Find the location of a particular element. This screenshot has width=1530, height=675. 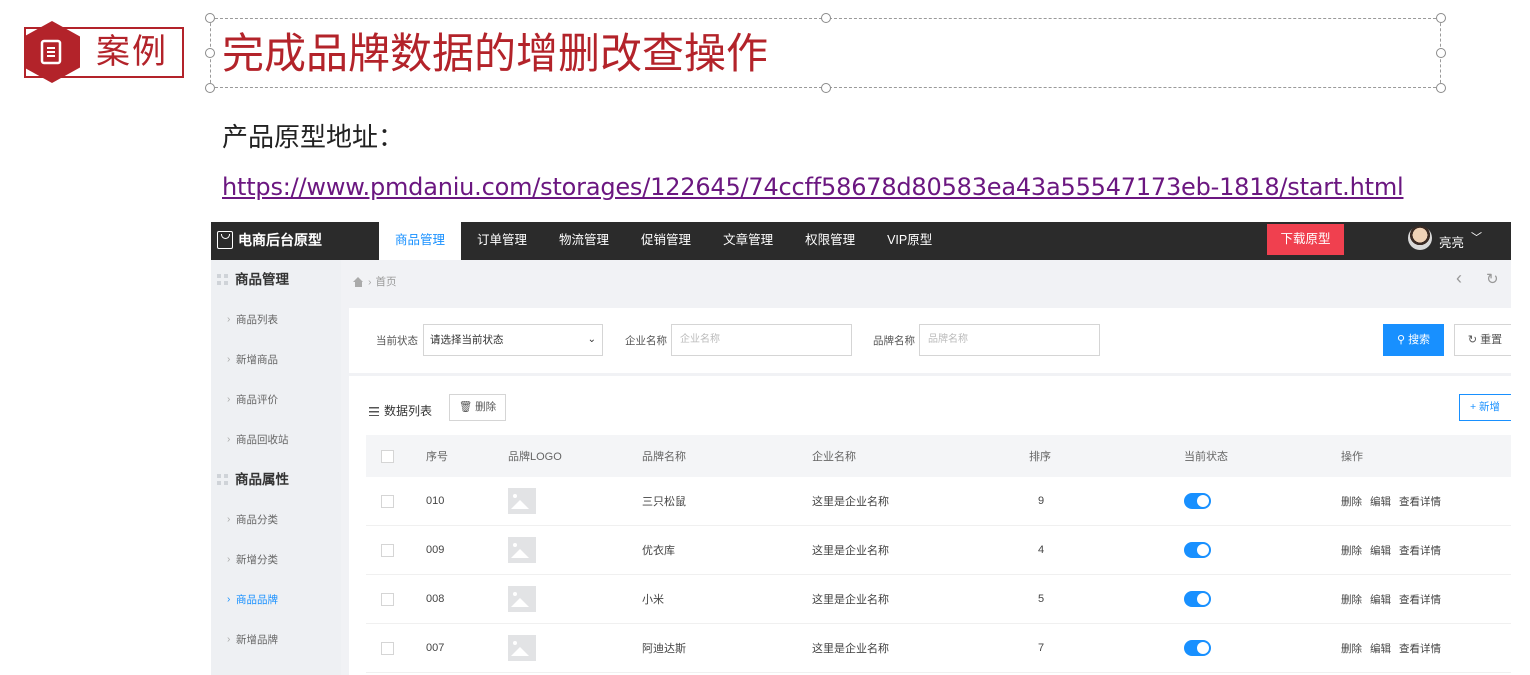

add-button: + 新增 is located at coordinates (1485, 407).